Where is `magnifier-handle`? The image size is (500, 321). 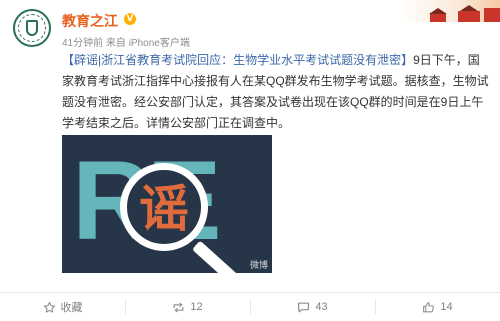 magnifier-handle is located at coordinates (219, 256).